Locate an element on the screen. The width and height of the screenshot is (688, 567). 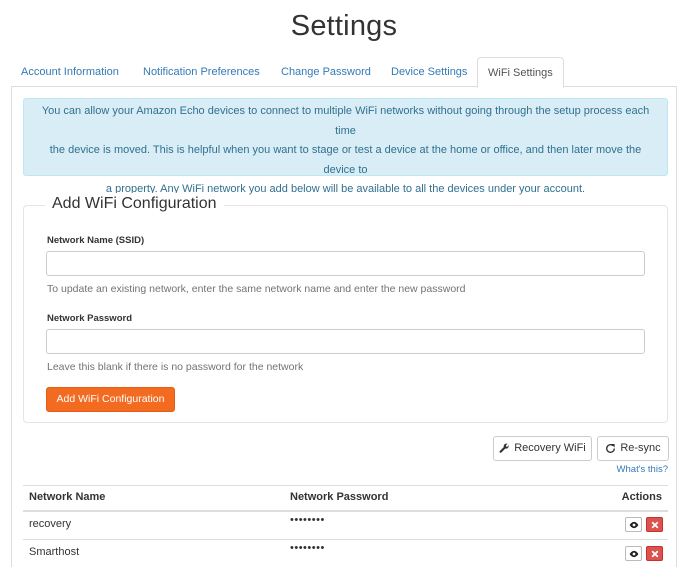
tab-change-password: Change Password is located at coordinates (326, 72).